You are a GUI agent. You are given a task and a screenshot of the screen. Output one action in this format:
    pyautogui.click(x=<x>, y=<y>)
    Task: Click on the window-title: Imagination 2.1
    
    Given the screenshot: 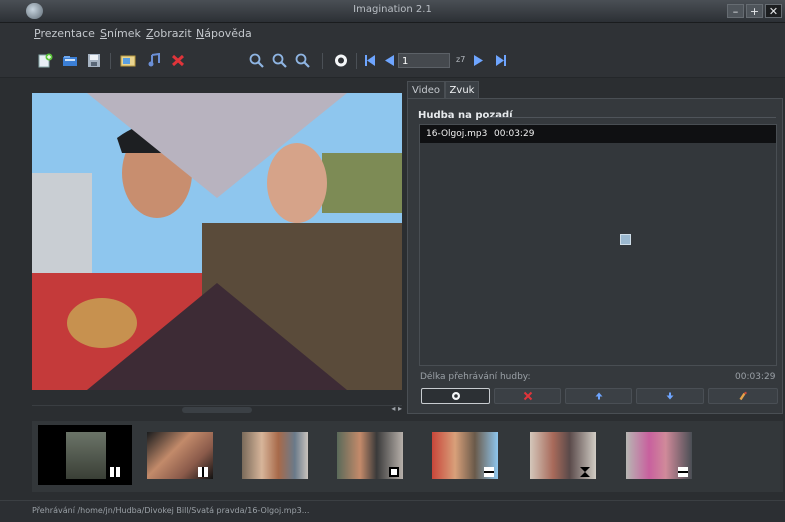 What is the action you would take?
    pyautogui.click(x=392, y=9)
    